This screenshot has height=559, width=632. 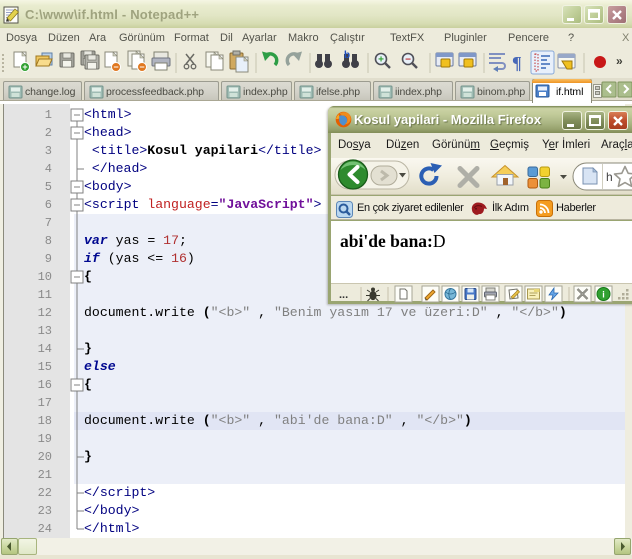 I want to click on svg-text: b, so click(x=347, y=55).